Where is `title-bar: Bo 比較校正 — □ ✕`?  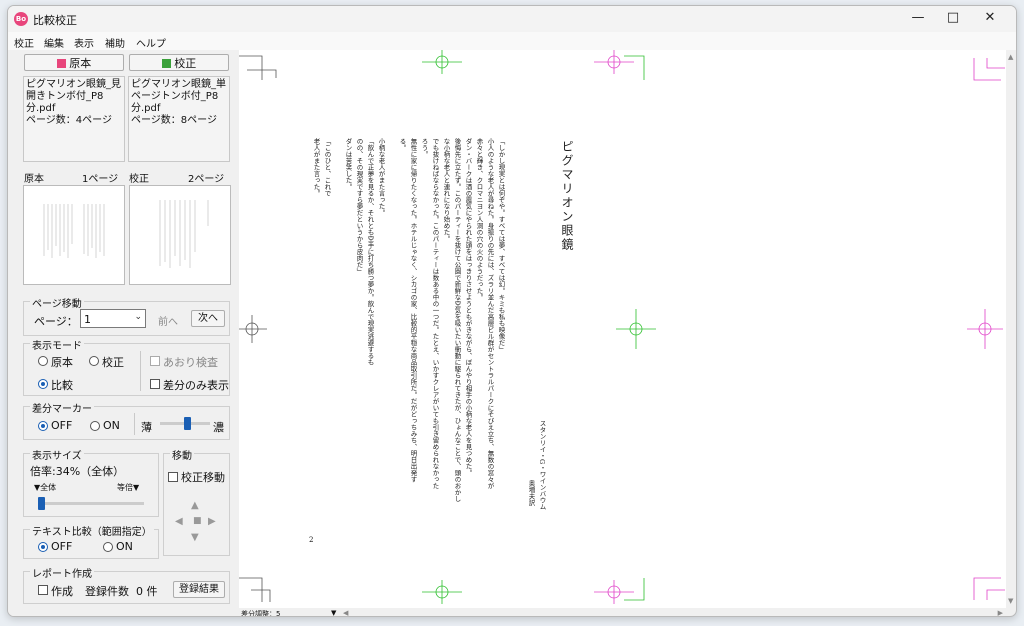
title-bar: Bo 比較校正 — □ ✕ is located at coordinates (512, 19).